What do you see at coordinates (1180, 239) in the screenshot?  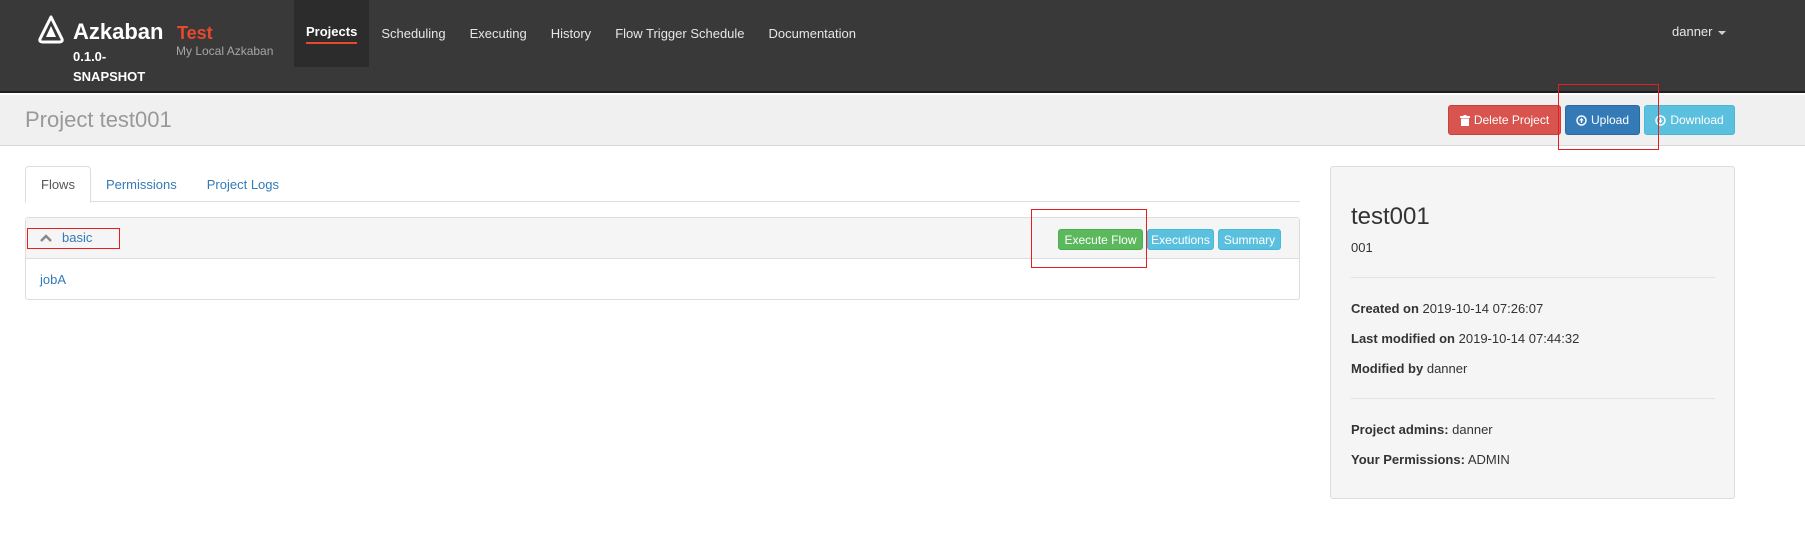 I see `executions-button: Executions` at bounding box center [1180, 239].